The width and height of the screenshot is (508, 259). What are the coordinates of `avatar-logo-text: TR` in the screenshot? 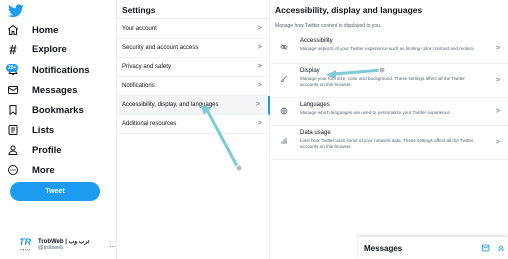 It's located at (25, 241).